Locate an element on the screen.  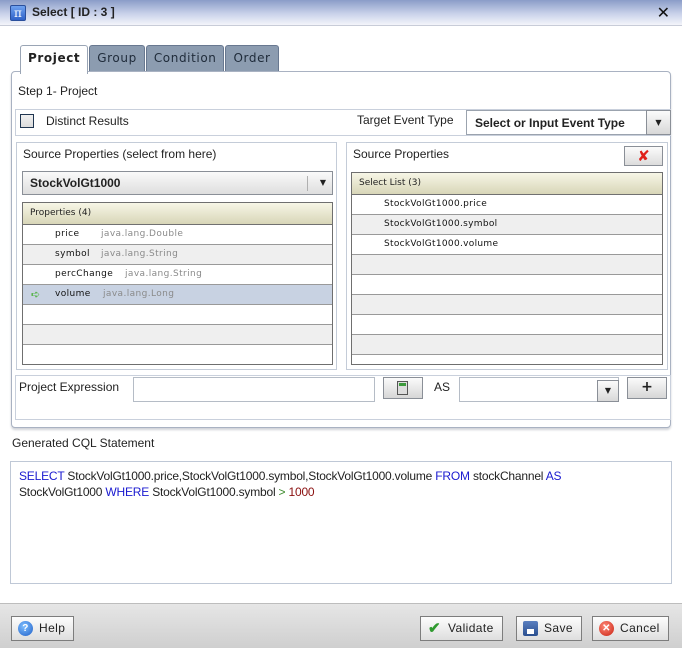
select-list-row: StockVolGt1000.price is located at coordinates (507, 205).